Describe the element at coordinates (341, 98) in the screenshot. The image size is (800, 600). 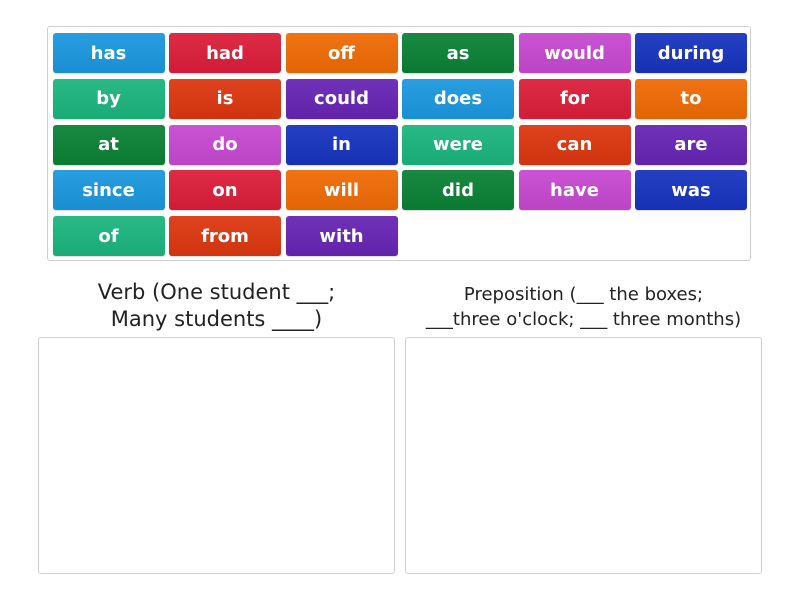
I see `word-tile-could: could` at that location.